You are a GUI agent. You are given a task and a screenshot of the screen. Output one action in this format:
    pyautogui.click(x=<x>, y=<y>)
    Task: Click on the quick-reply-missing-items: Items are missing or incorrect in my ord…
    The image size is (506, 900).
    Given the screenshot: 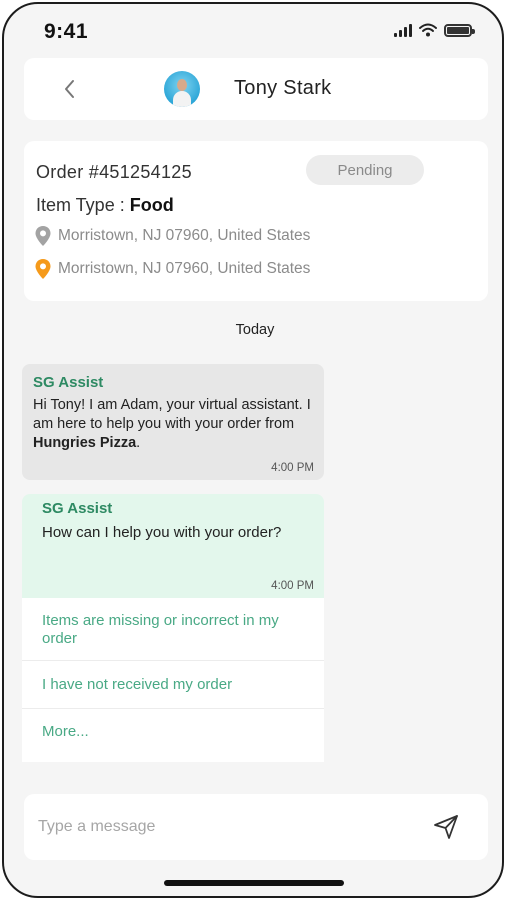 What is the action you would take?
    pyautogui.click(x=173, y=630)
    